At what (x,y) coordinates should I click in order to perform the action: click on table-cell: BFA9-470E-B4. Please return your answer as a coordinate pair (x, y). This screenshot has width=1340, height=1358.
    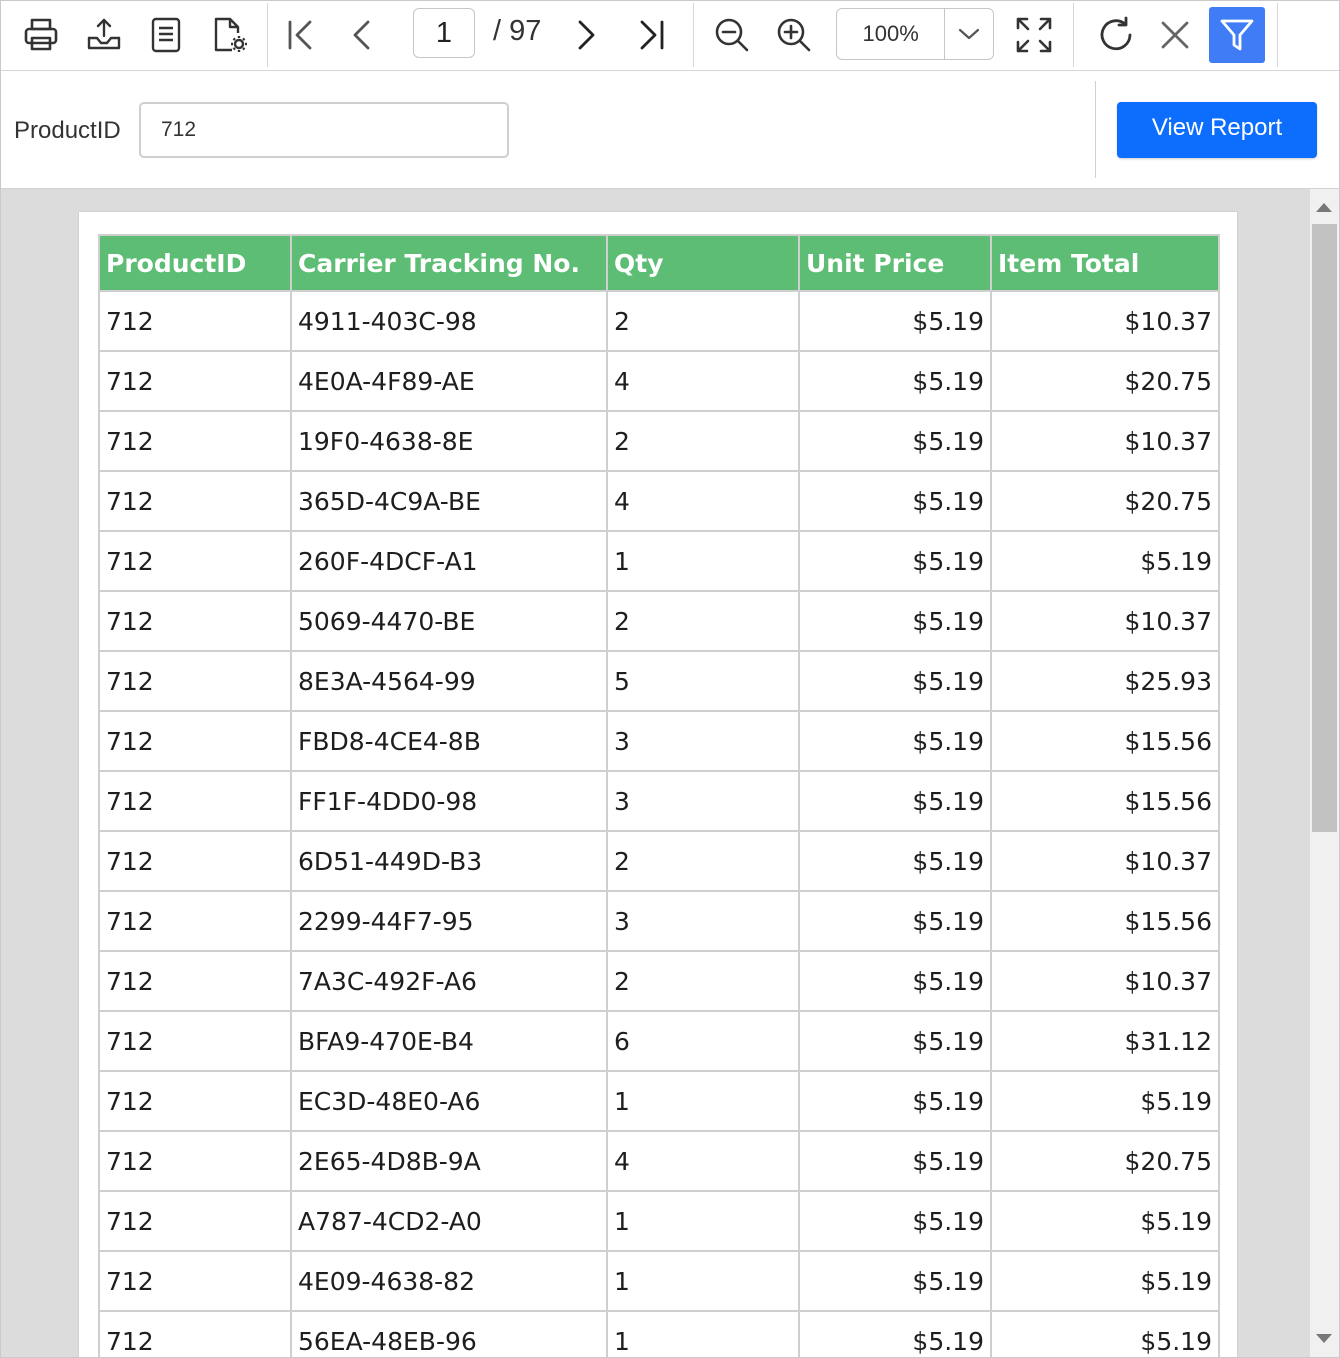
    Looking at the image, I should click on (449, 1041).